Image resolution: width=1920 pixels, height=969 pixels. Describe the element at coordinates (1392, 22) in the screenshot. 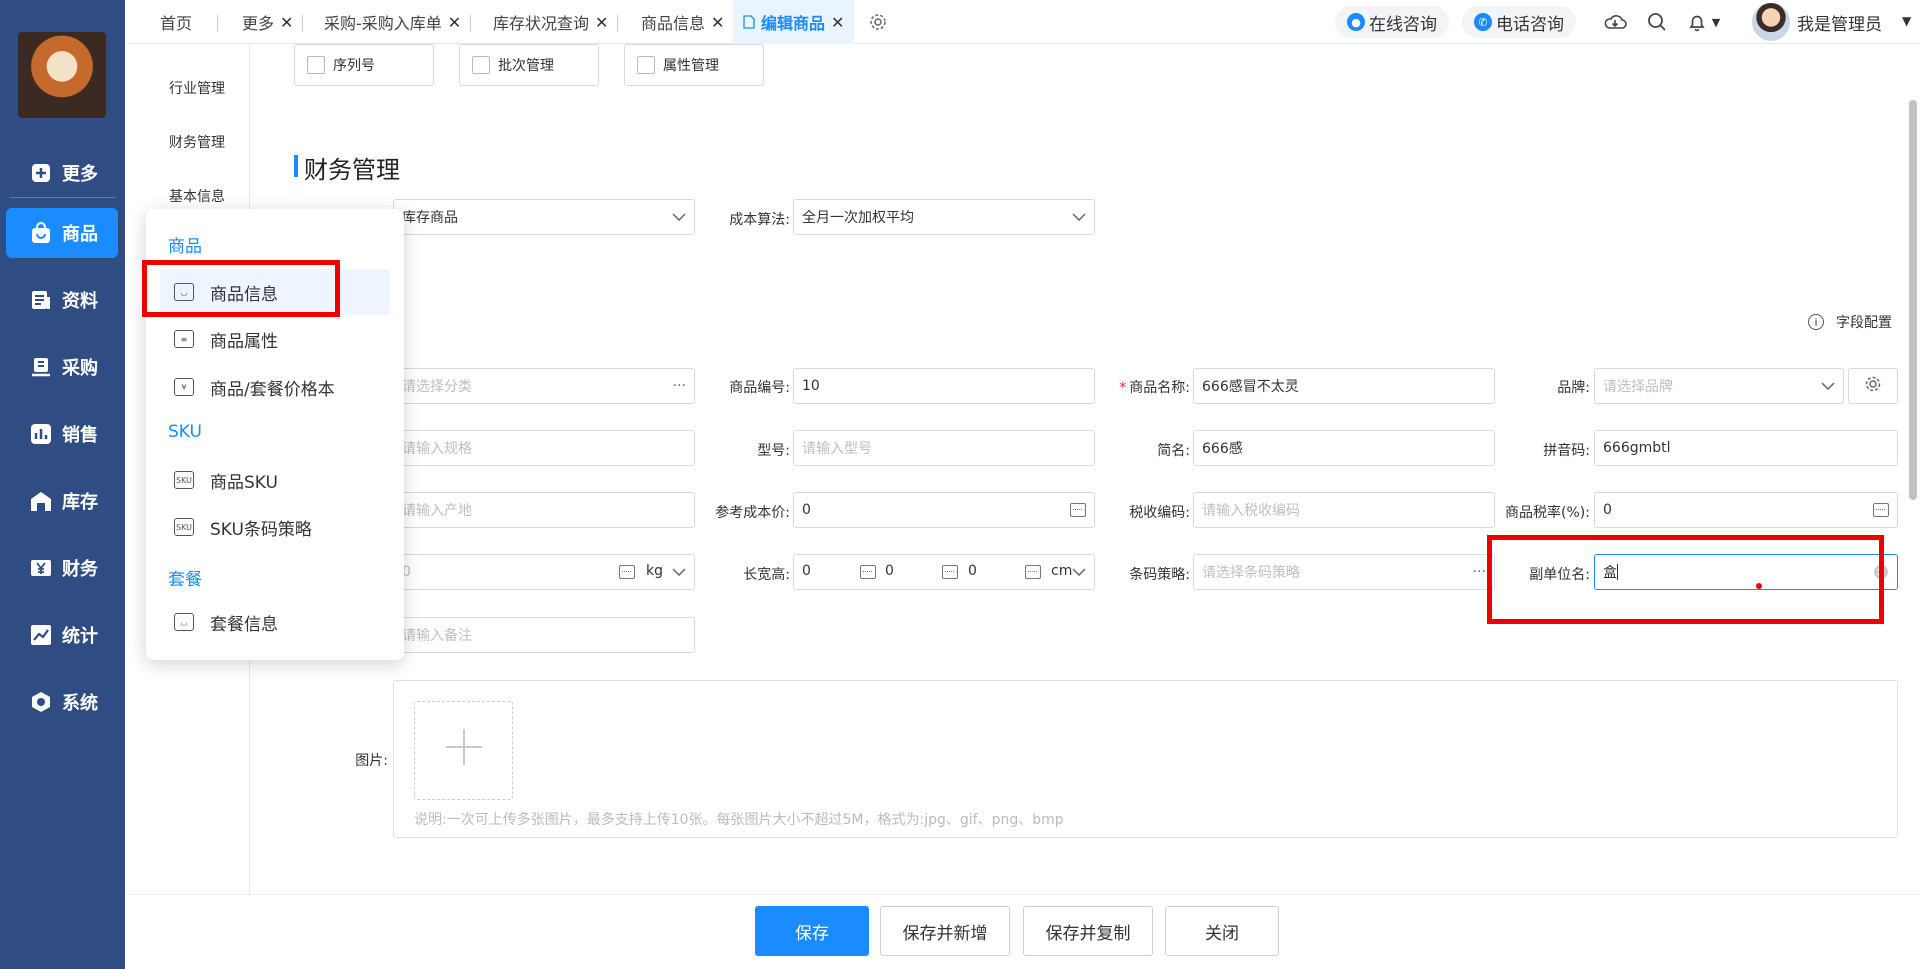

I see `online-consult-button: ● 在线咨询` at that location.